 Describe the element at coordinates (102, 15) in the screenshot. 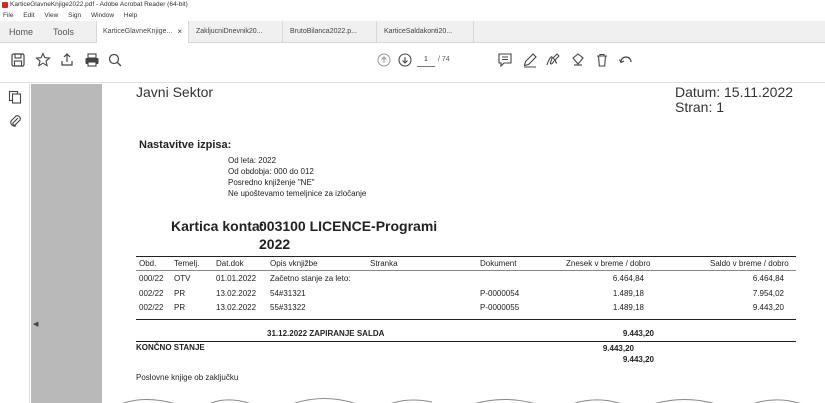

I see `menu-window: Window` at that location.